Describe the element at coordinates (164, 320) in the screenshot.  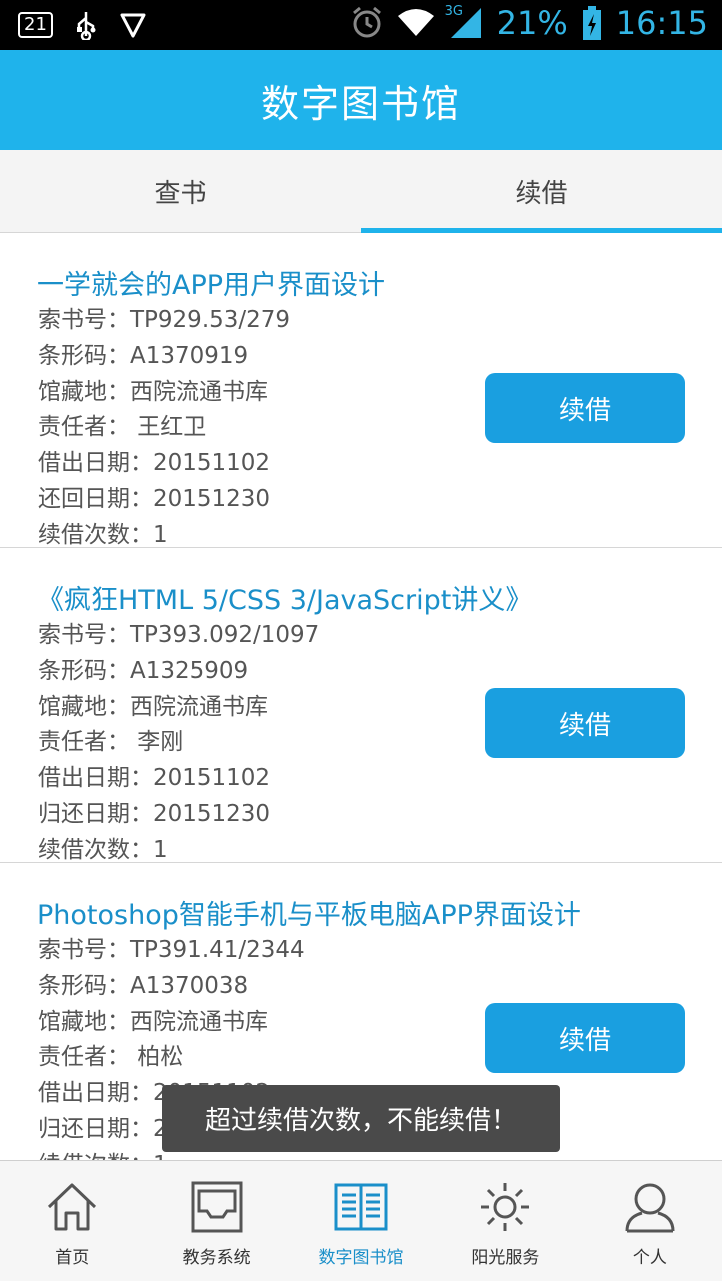
I see `call-number: 索书号：TP929.53/279` at that location.